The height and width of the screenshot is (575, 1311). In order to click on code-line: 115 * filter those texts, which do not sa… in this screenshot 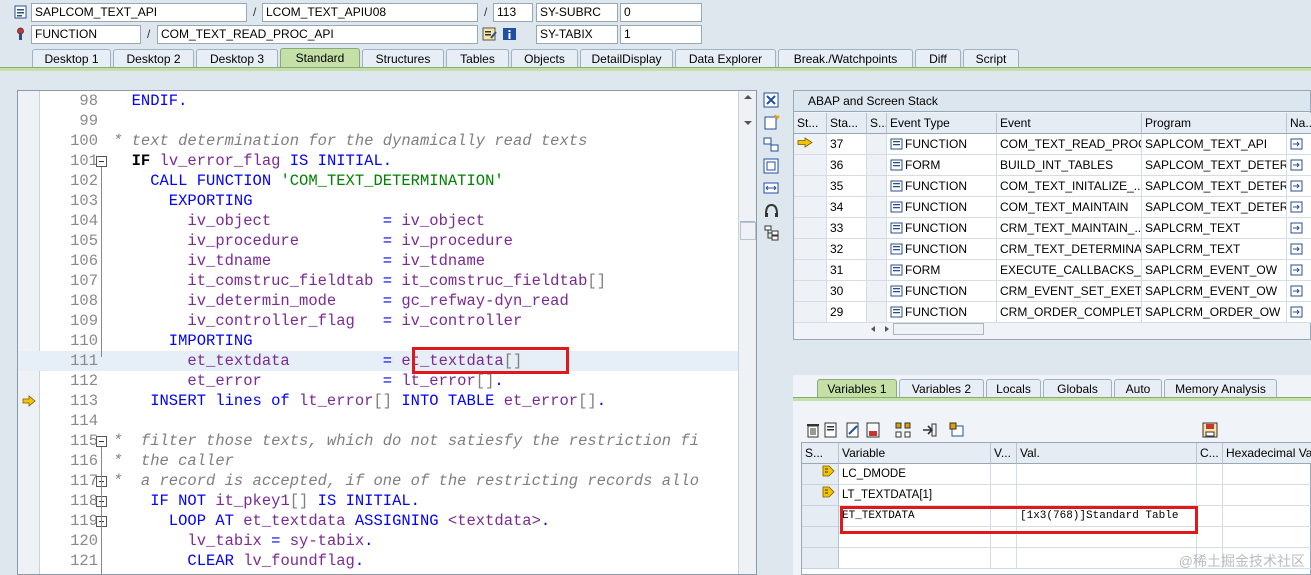, I will do `click(378, 441)`.